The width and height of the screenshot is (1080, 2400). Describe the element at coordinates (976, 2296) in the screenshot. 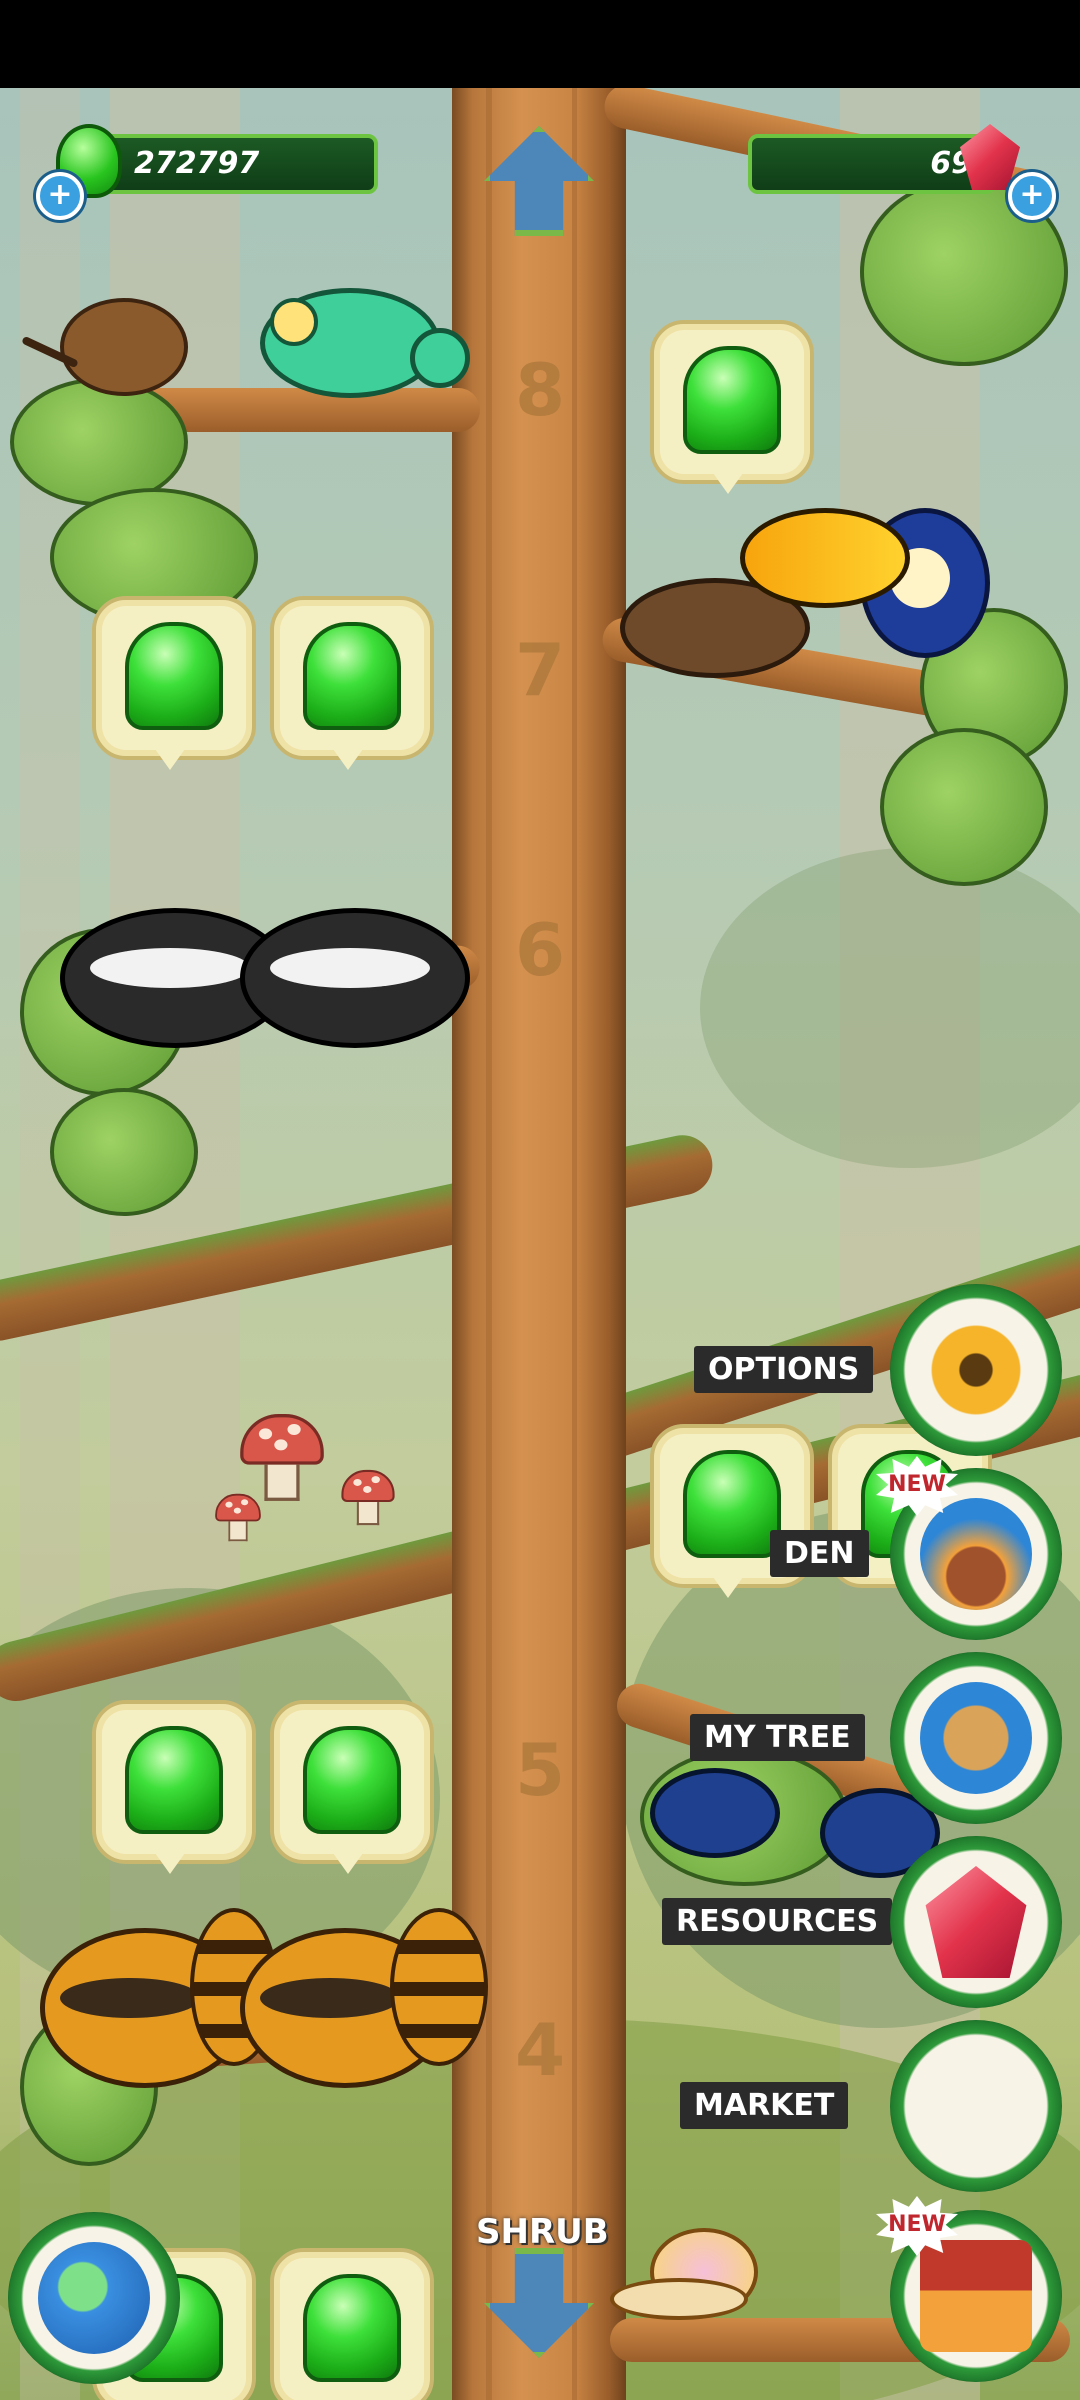

I see `treehouse-icon` at that location.